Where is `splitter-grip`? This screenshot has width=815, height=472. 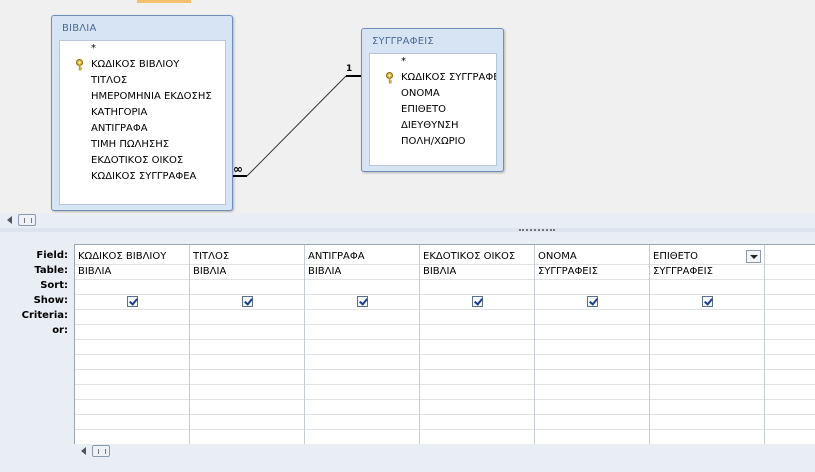 splitter-grip is located at coordinates (537, 231).